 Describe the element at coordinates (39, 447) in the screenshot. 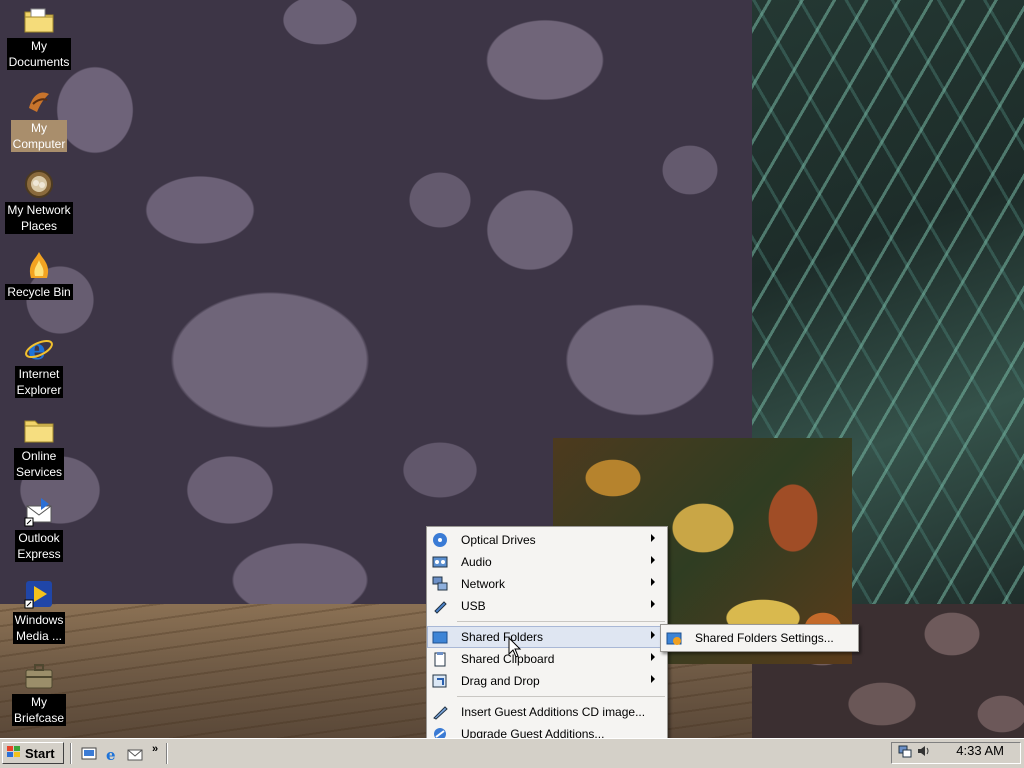

I see `desktop-icon-online-services: Online Services` at that location.